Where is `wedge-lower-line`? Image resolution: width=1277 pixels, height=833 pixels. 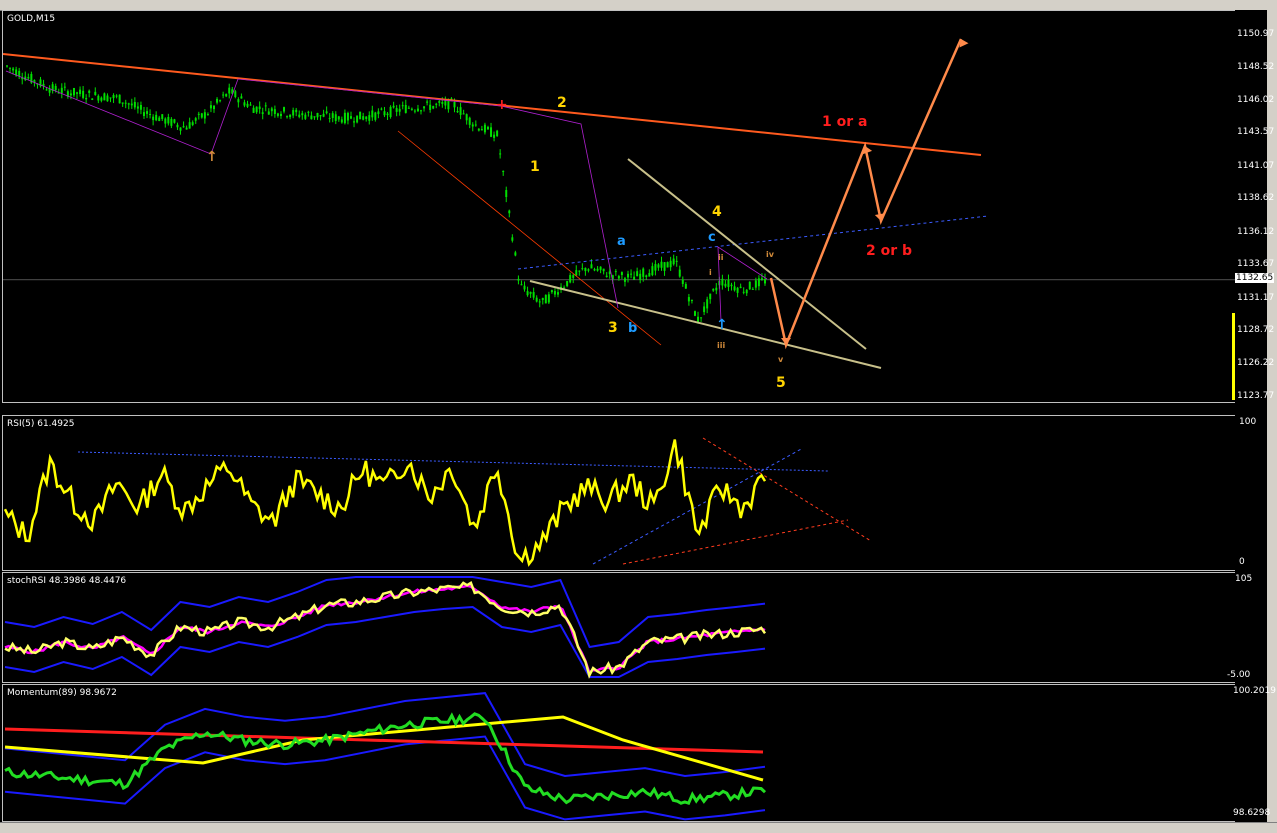
wedge-lower-line is located at coordinates (705, 324).